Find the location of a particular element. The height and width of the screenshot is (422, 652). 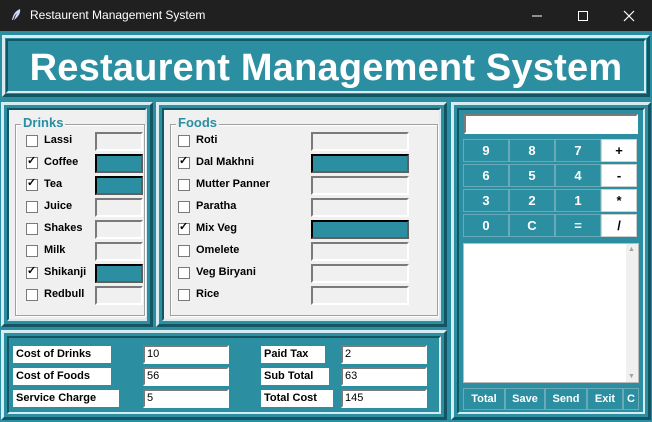

calc-key-10: 1 is located at coordinates (578, 200).